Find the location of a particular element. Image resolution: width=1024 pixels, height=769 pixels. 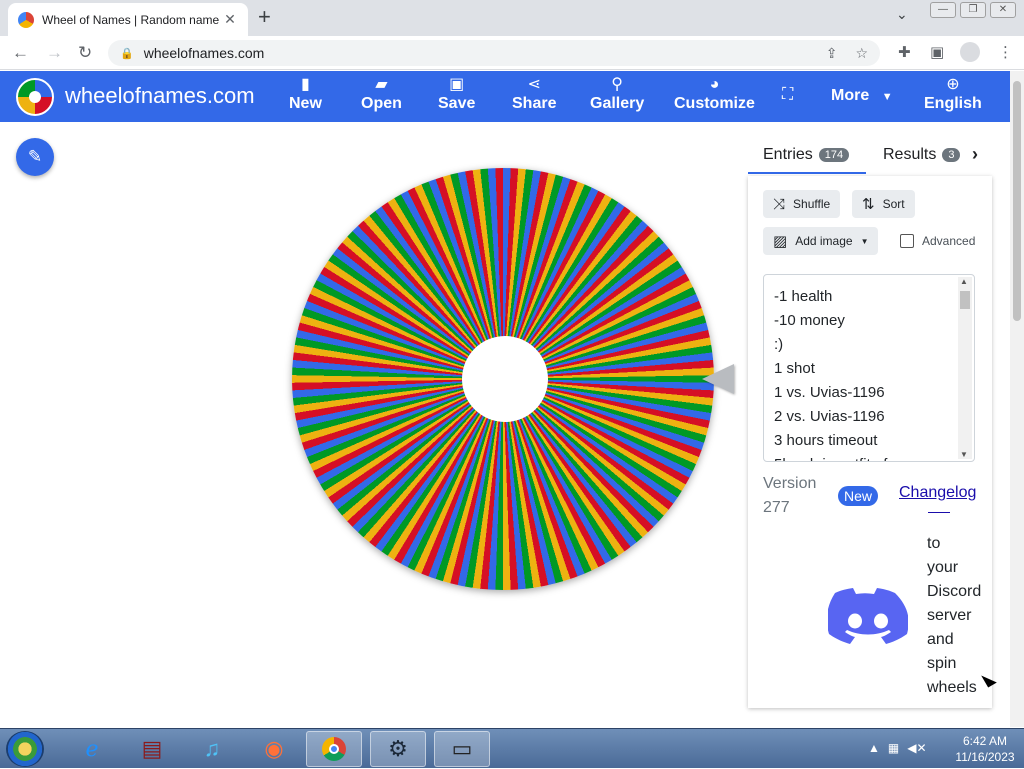

steam-icon: ⚙ is located at coordinates (398, 749).